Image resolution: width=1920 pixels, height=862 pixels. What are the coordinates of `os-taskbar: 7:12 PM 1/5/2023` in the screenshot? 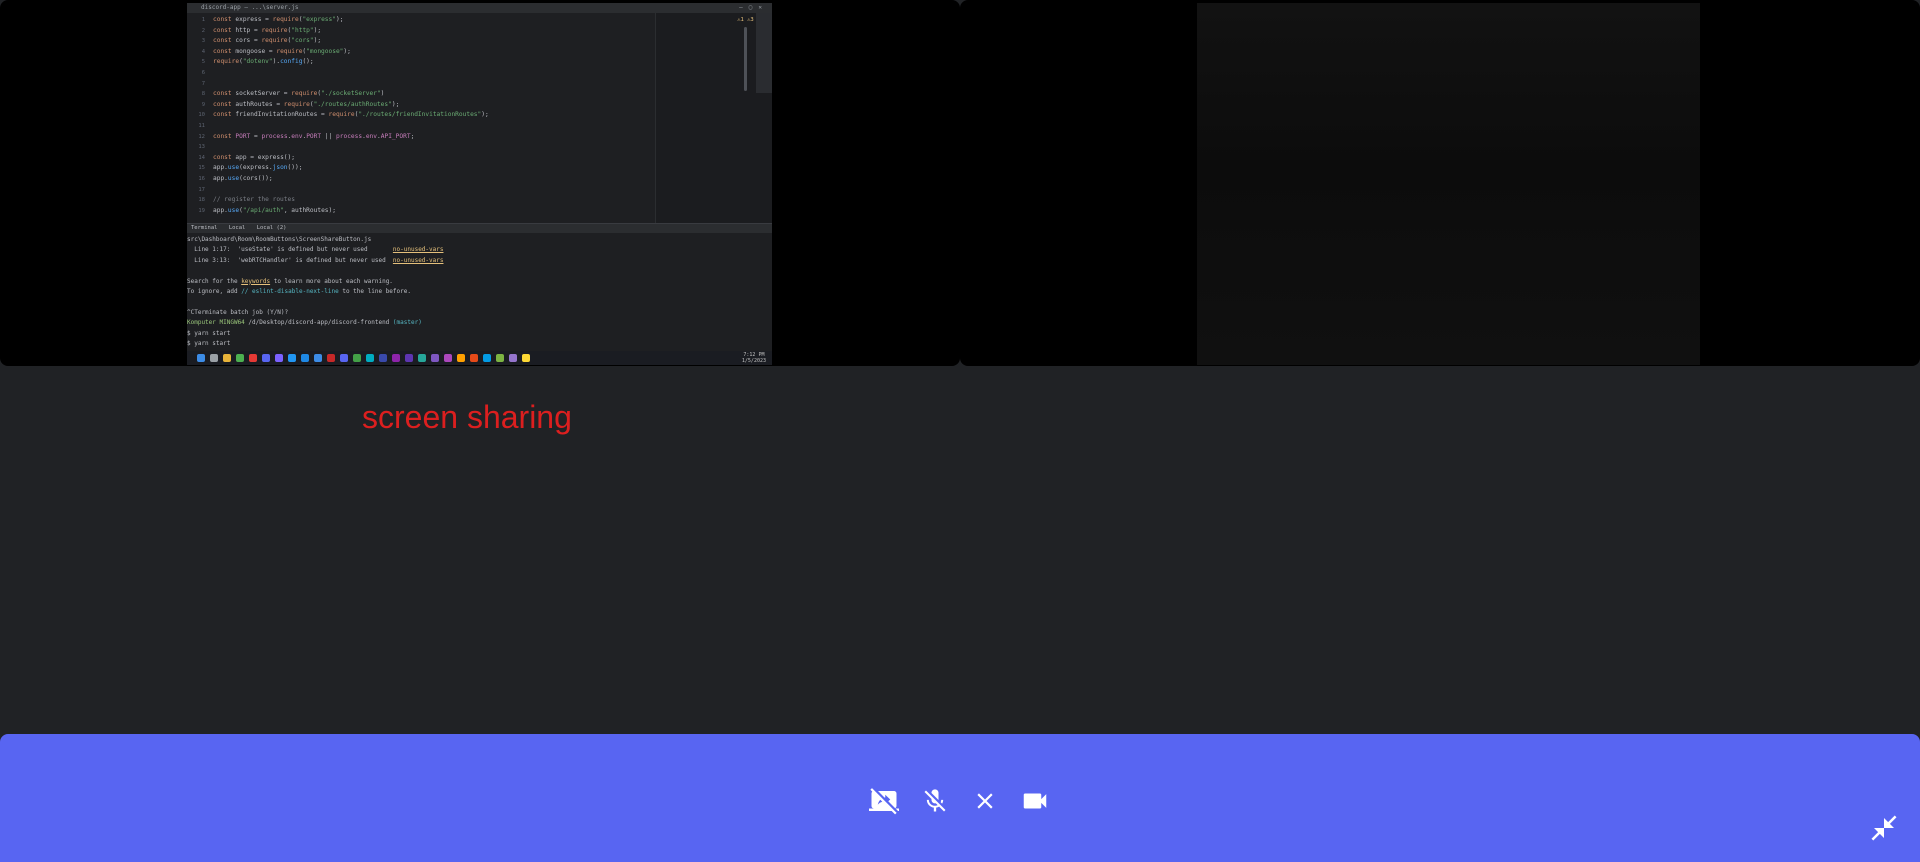 It's located at (479, 358).